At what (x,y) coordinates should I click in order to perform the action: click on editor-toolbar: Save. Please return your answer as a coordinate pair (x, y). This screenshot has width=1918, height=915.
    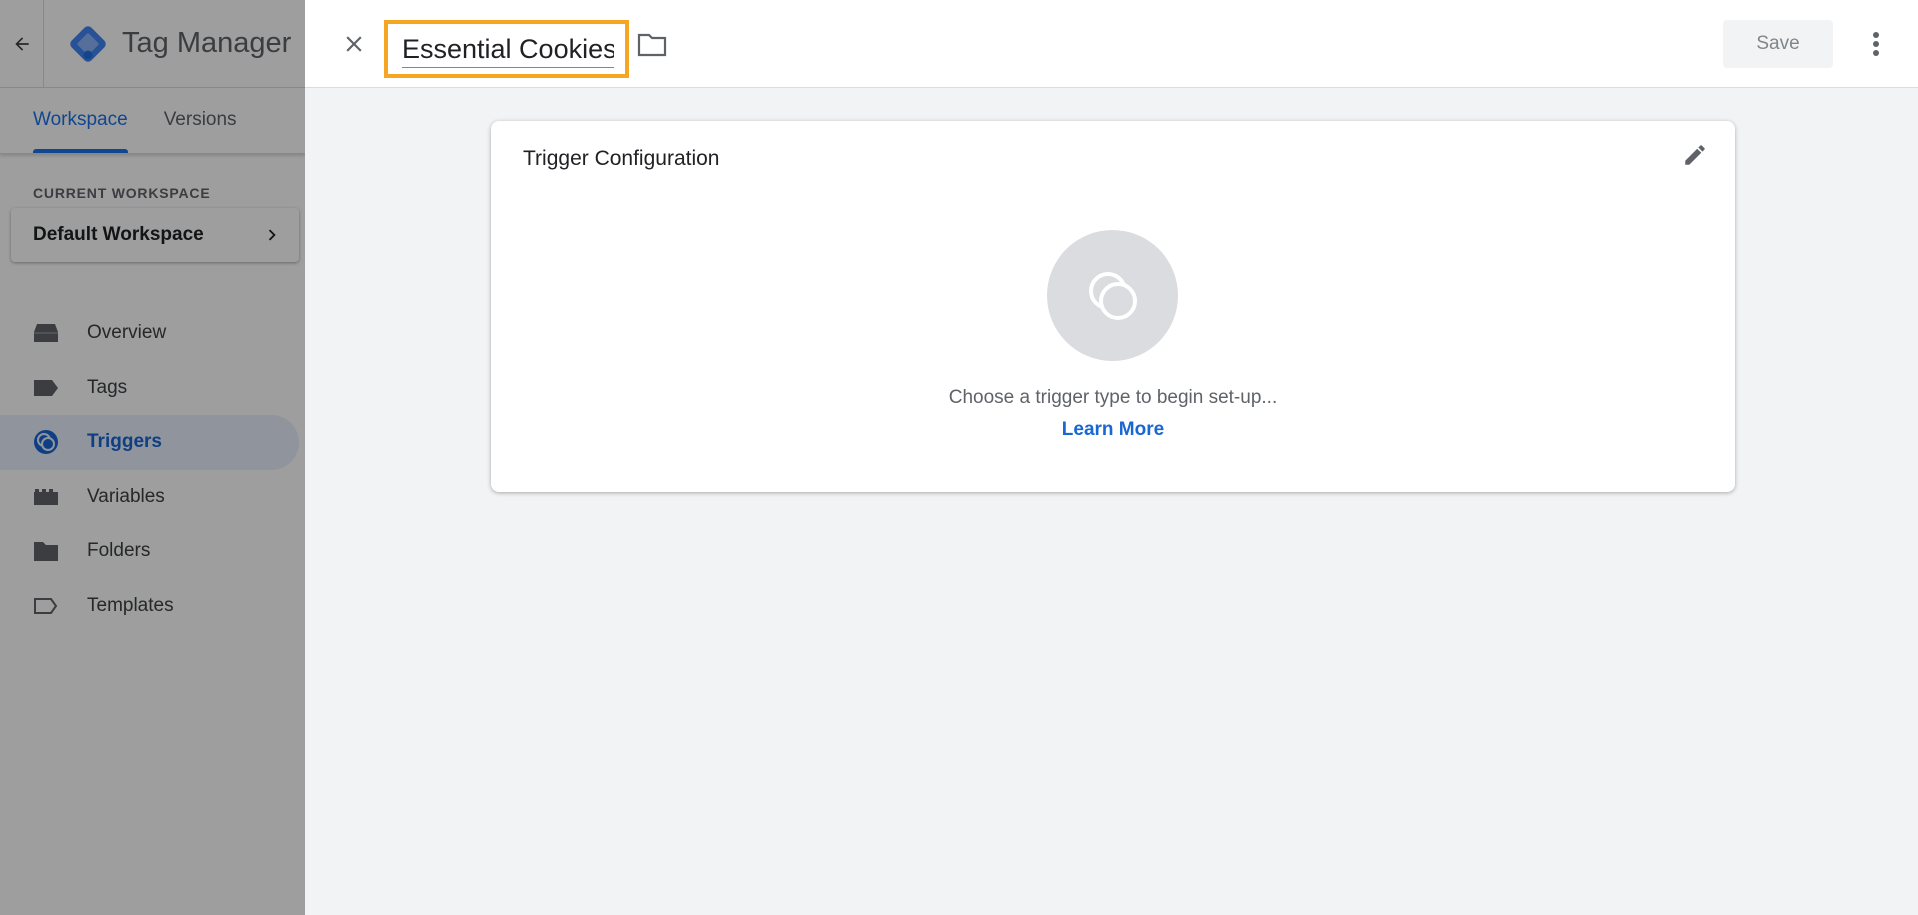
    Looking at the image, I should click on (1111, 44).